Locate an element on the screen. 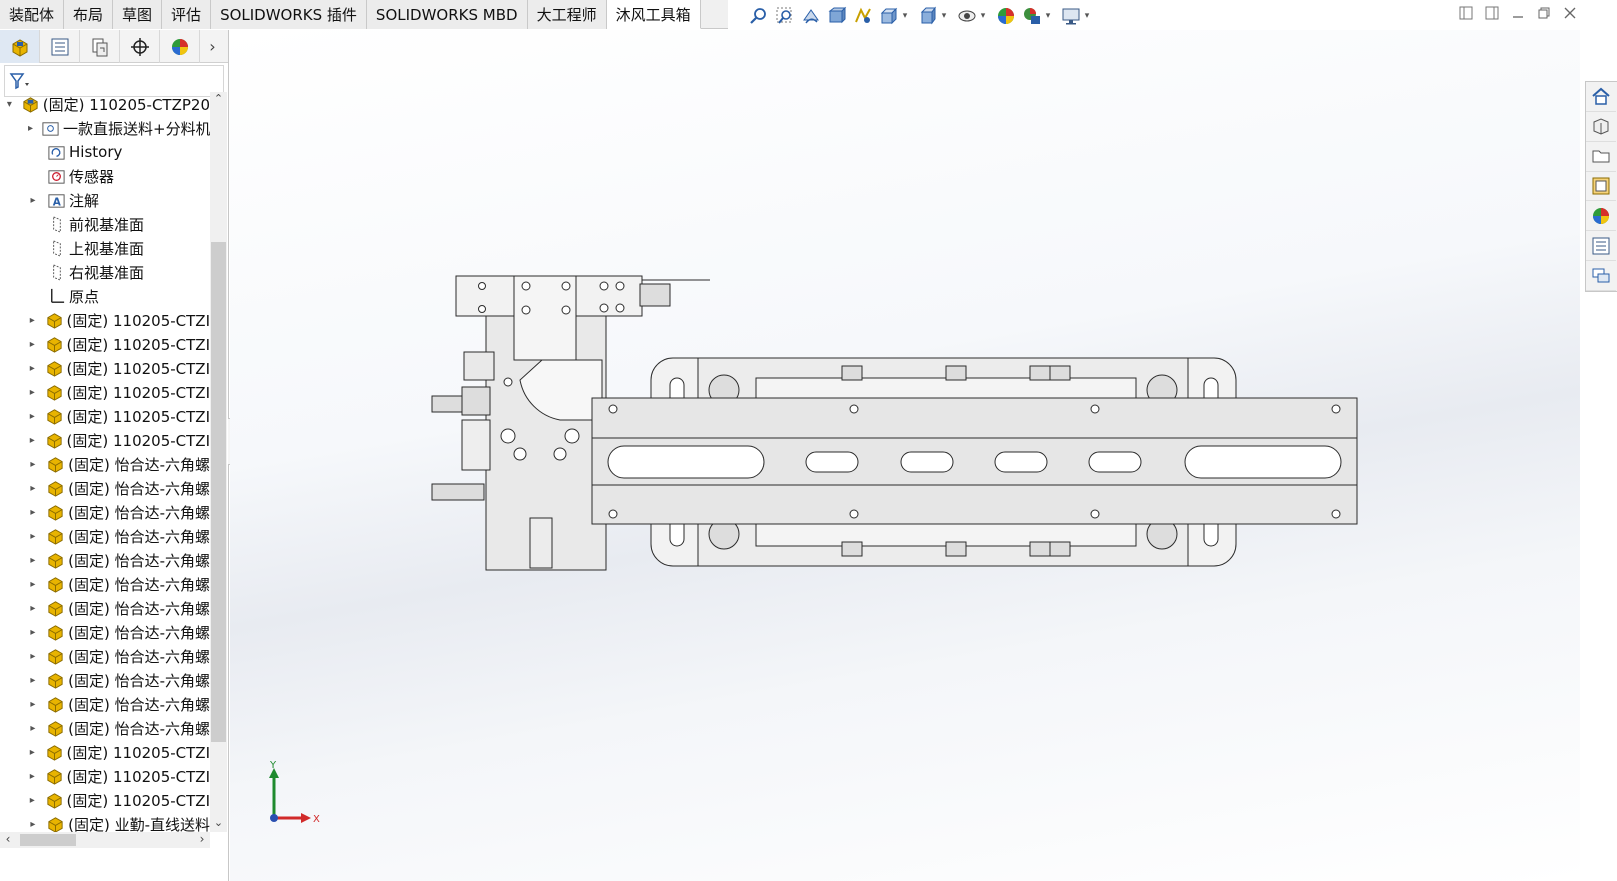  tree-item: ▸ (固定) 业勤-直线送料 is located at coordinates (105, 822).